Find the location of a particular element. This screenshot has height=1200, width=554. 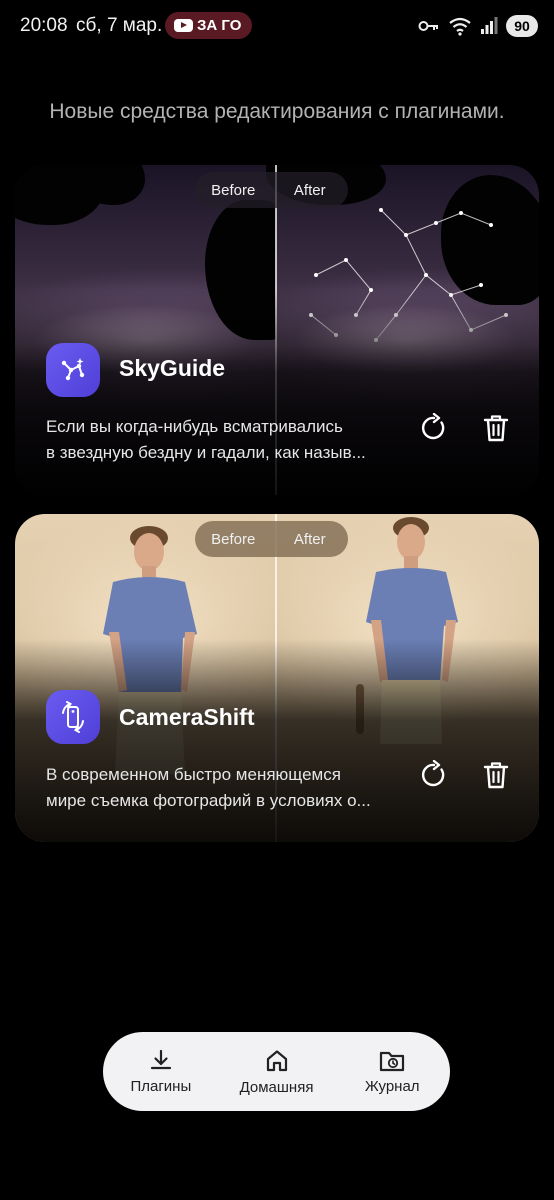

key-icon is located at coordinates (428, 26).